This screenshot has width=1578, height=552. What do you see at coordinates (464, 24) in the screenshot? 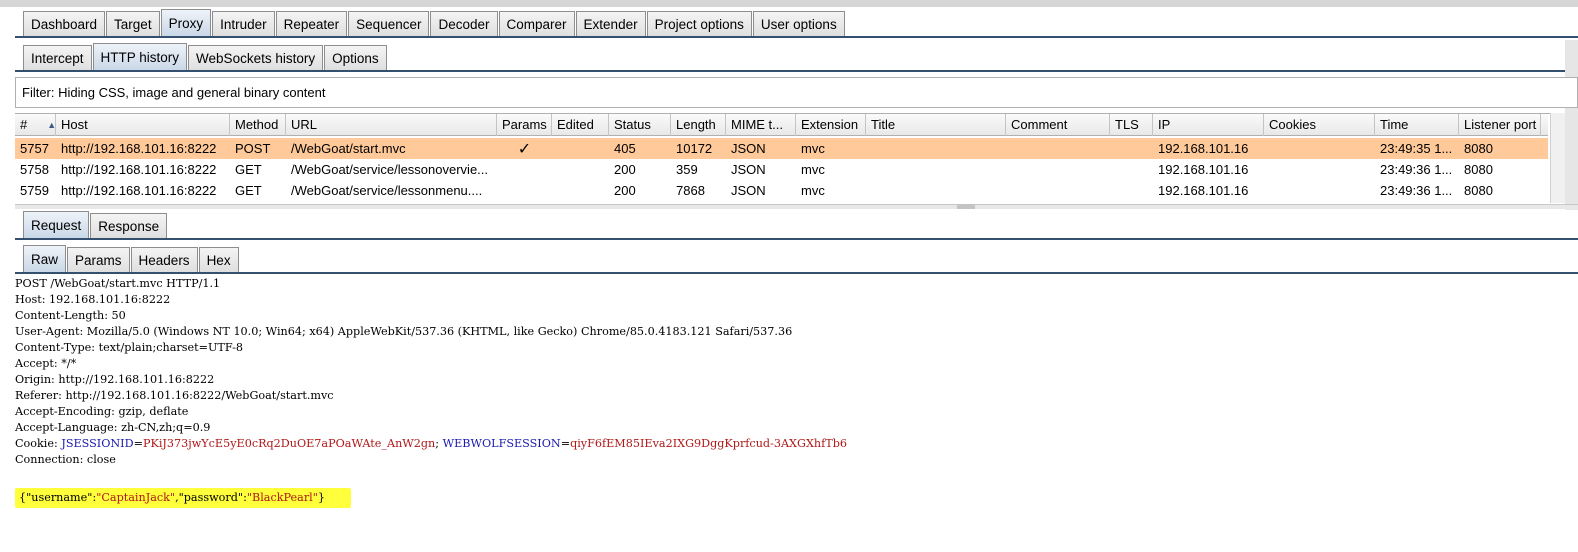
I see `tab-decoder: Decoder` at bounding box center [464, 24].